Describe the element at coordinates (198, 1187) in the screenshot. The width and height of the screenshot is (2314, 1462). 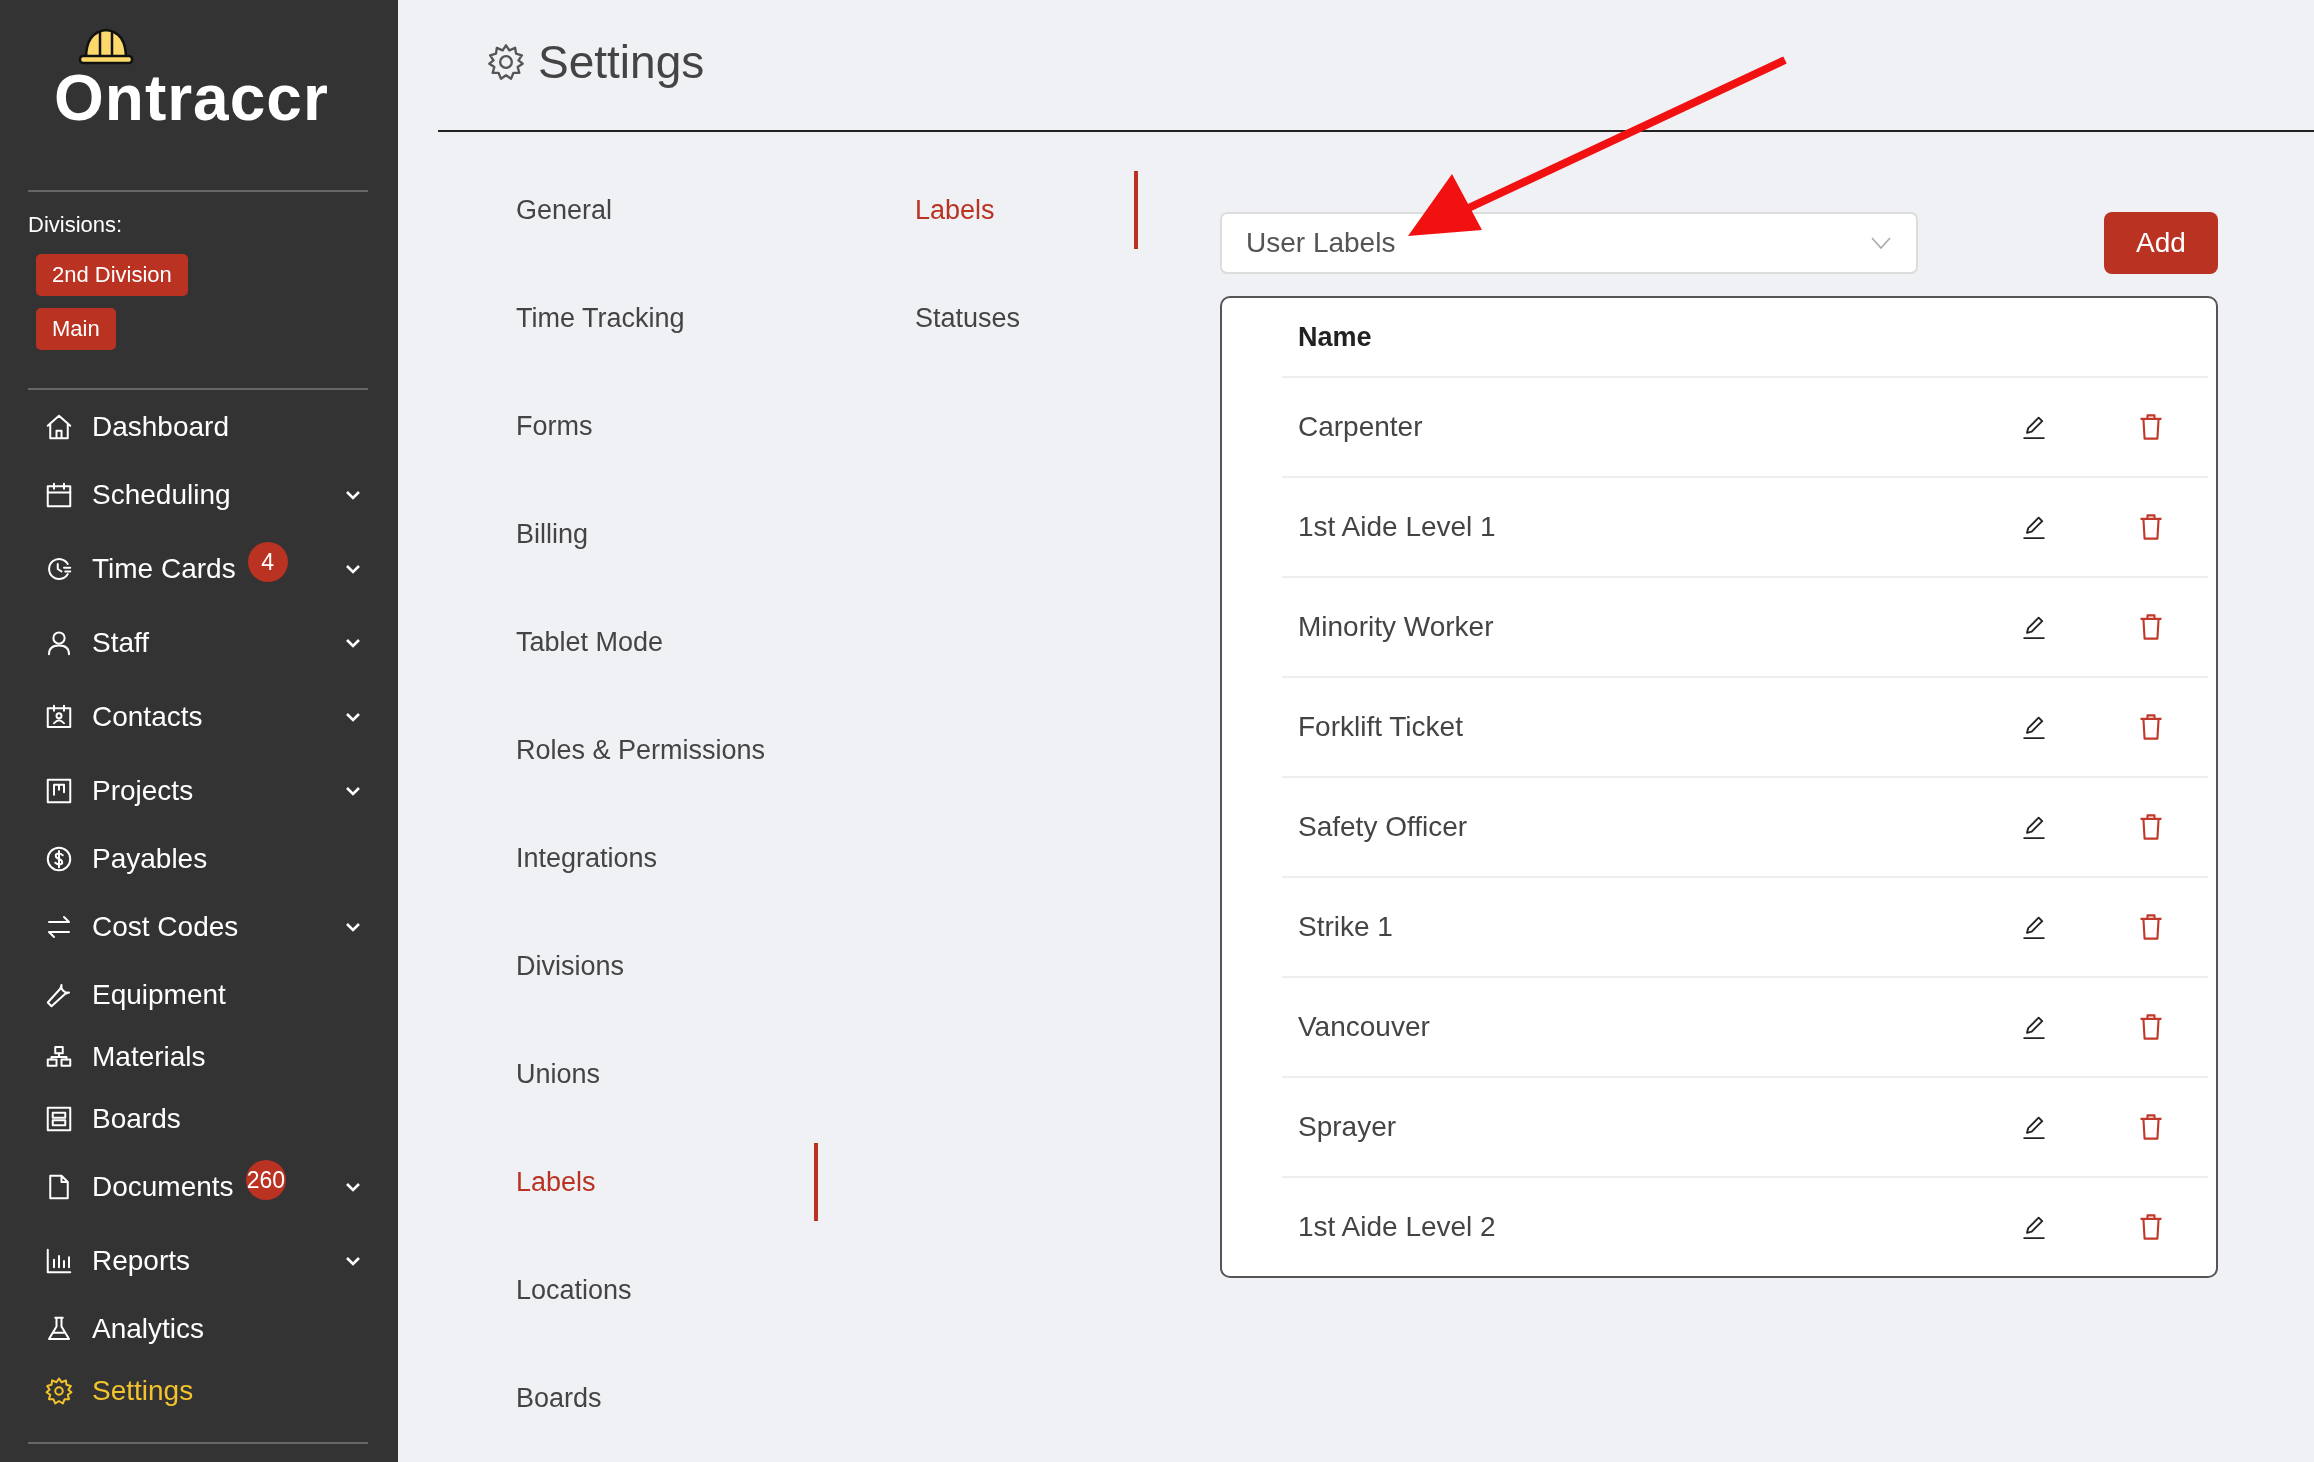
I see `nav-item: Documents 260` at that location.